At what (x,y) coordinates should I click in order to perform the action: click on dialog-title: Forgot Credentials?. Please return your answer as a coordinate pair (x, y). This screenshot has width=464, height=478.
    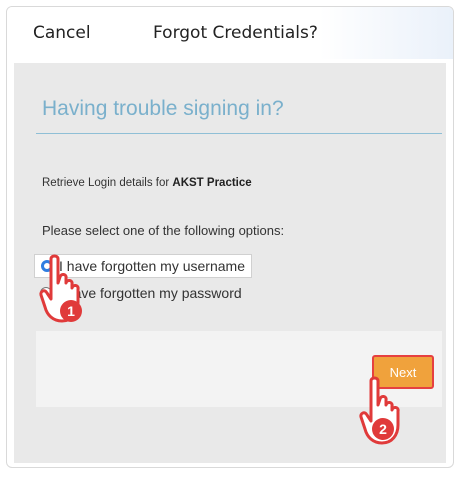
    Looking at the image, I should click on (235, 33).